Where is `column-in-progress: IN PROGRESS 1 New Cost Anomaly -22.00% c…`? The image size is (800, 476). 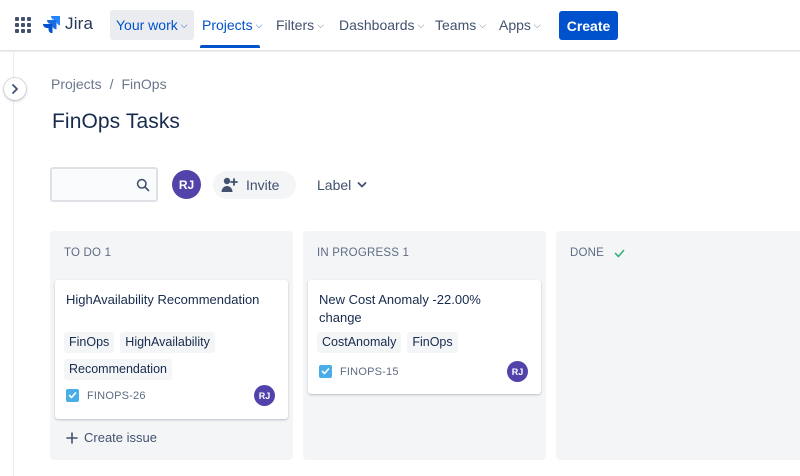 column-in-progress: IN PROGRESS 1 New Cost Anomaly -22.00% c… is located at coordinates (424, 345).